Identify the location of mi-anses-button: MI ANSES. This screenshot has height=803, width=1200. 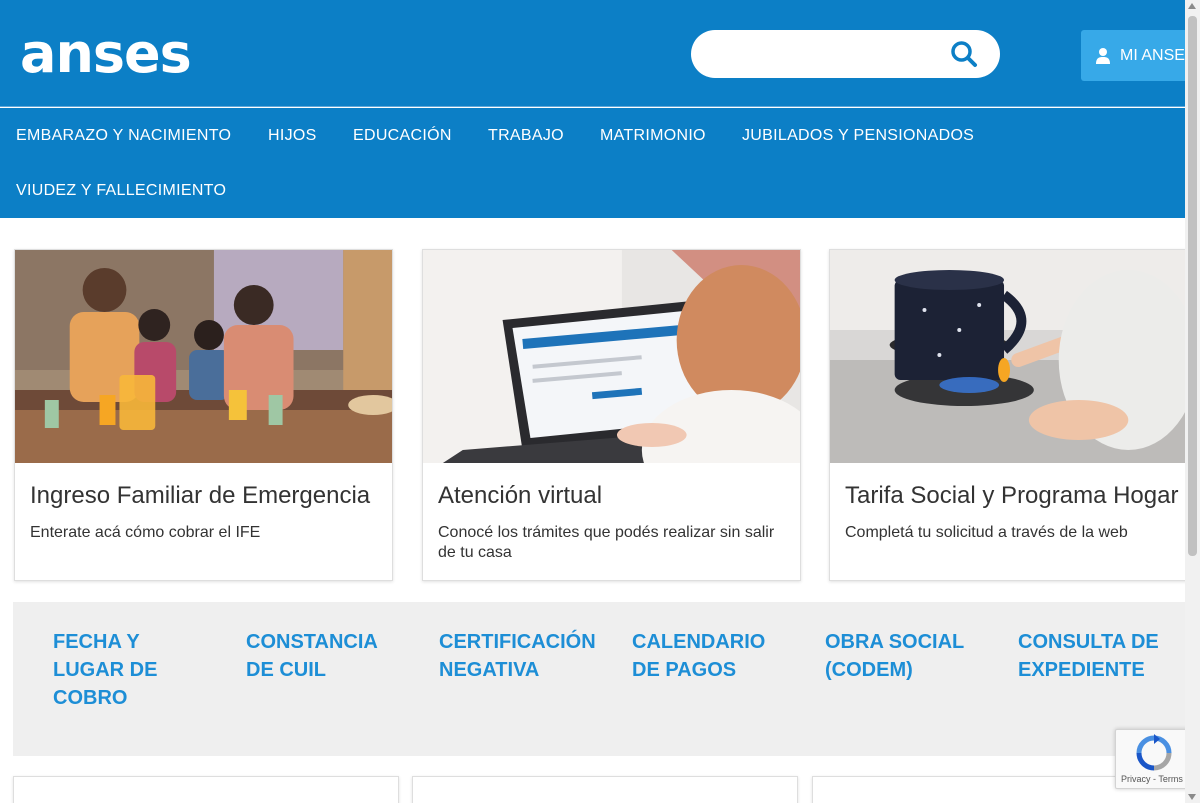
(1140, 55).